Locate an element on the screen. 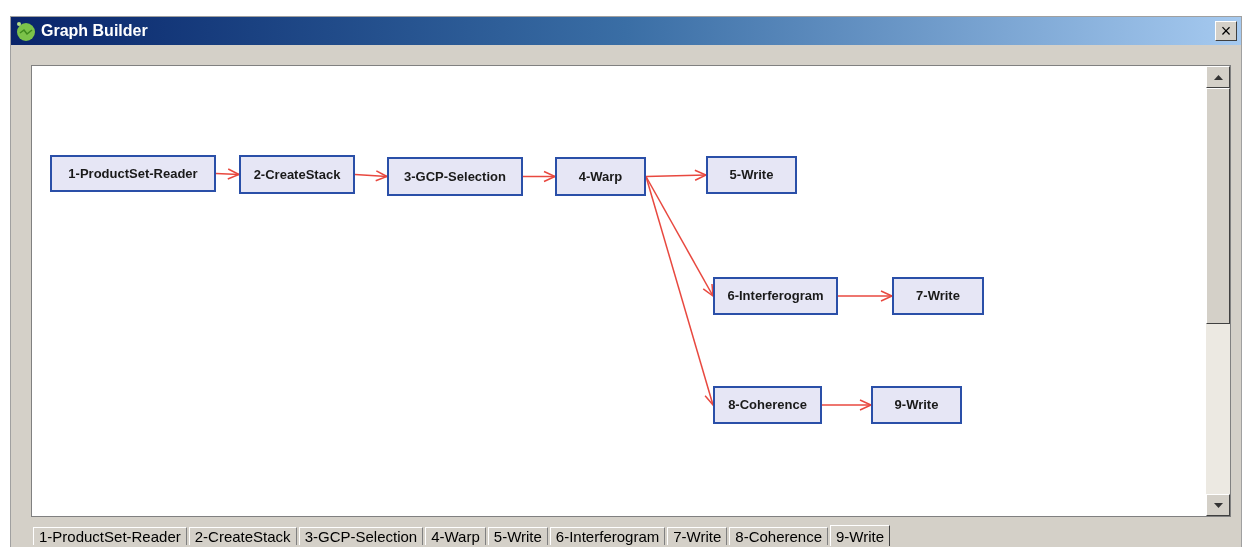 The width and height of the screenshot is (1250, 547). tab: 7-Write is located at coordinates (697, 536).